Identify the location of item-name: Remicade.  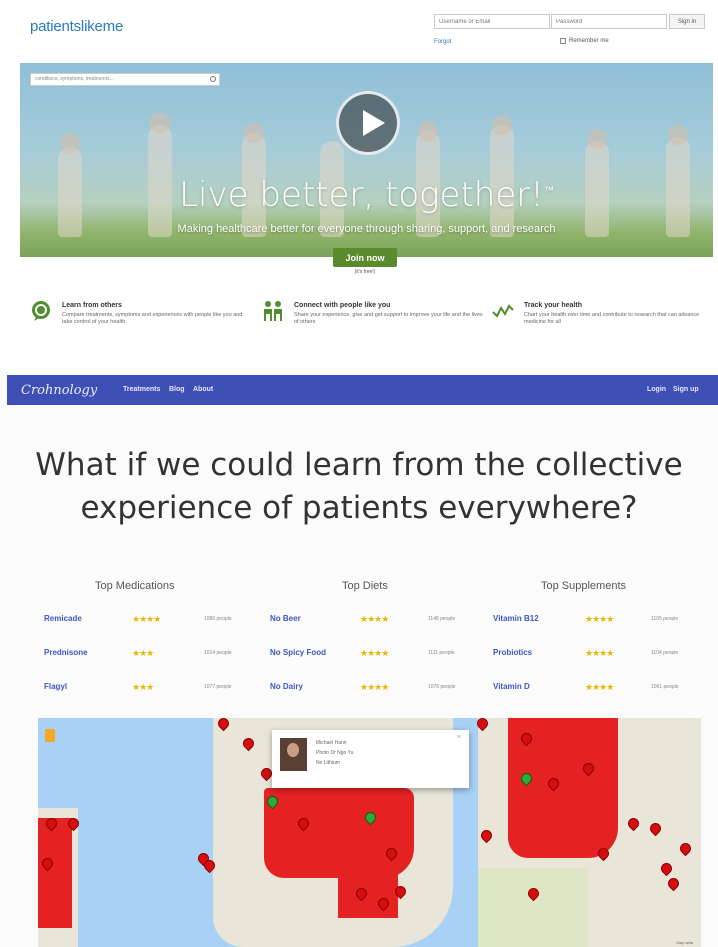
(63, 618).